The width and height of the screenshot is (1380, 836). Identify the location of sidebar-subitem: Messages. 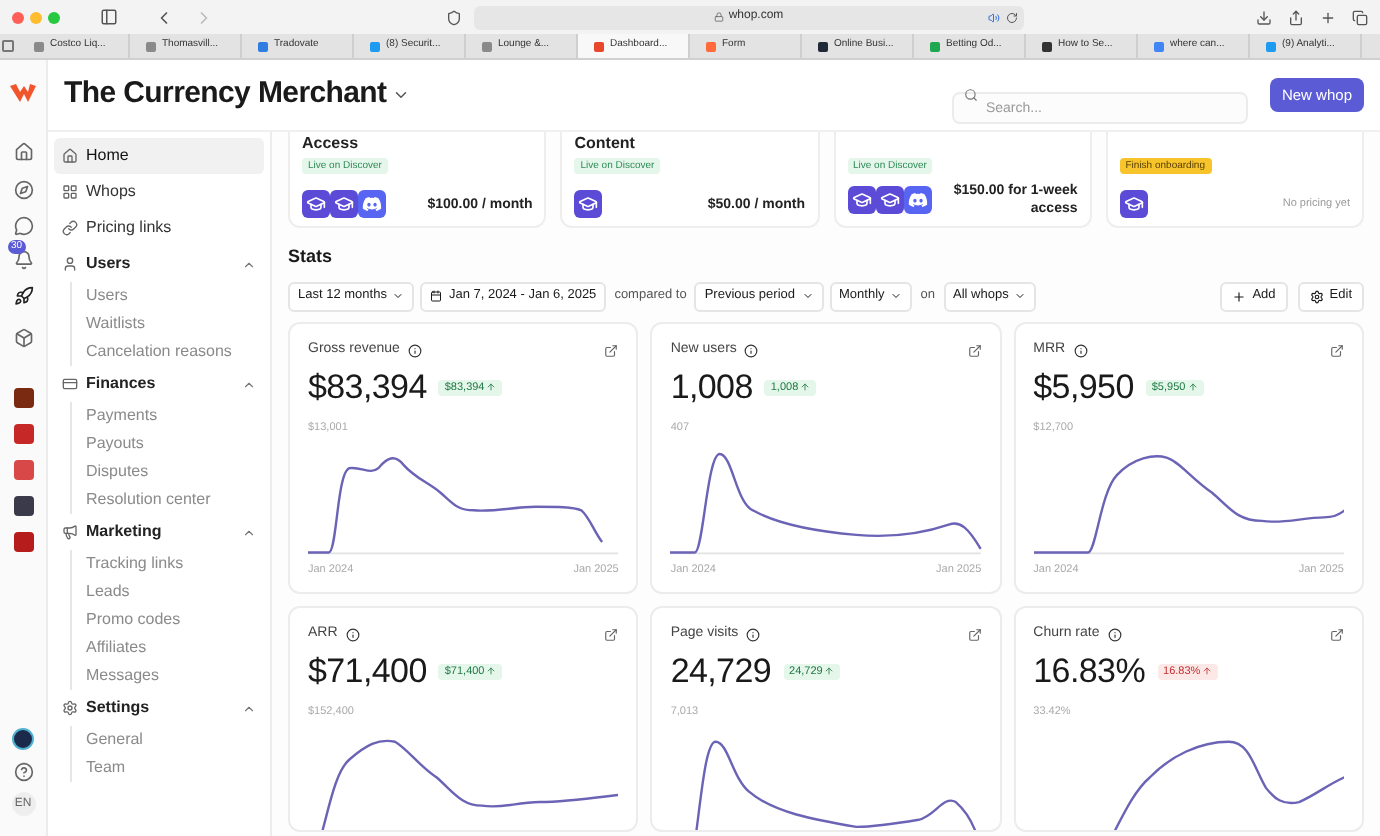
(175, 676).